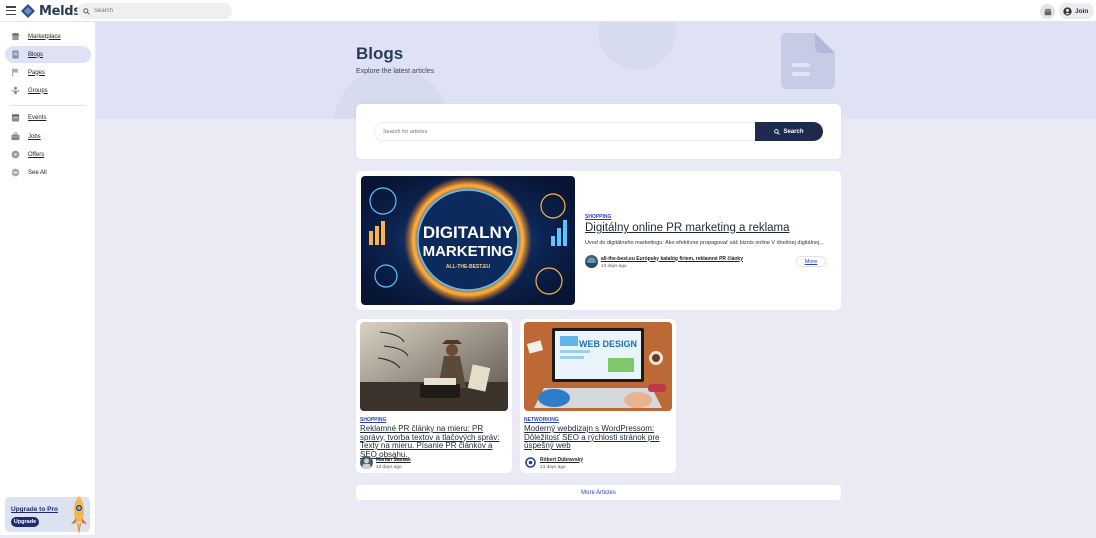 Image resolution: width=1096 pixels, height=538 pixels. I want to click on top-bar: Melds Join, so click(548, 11).